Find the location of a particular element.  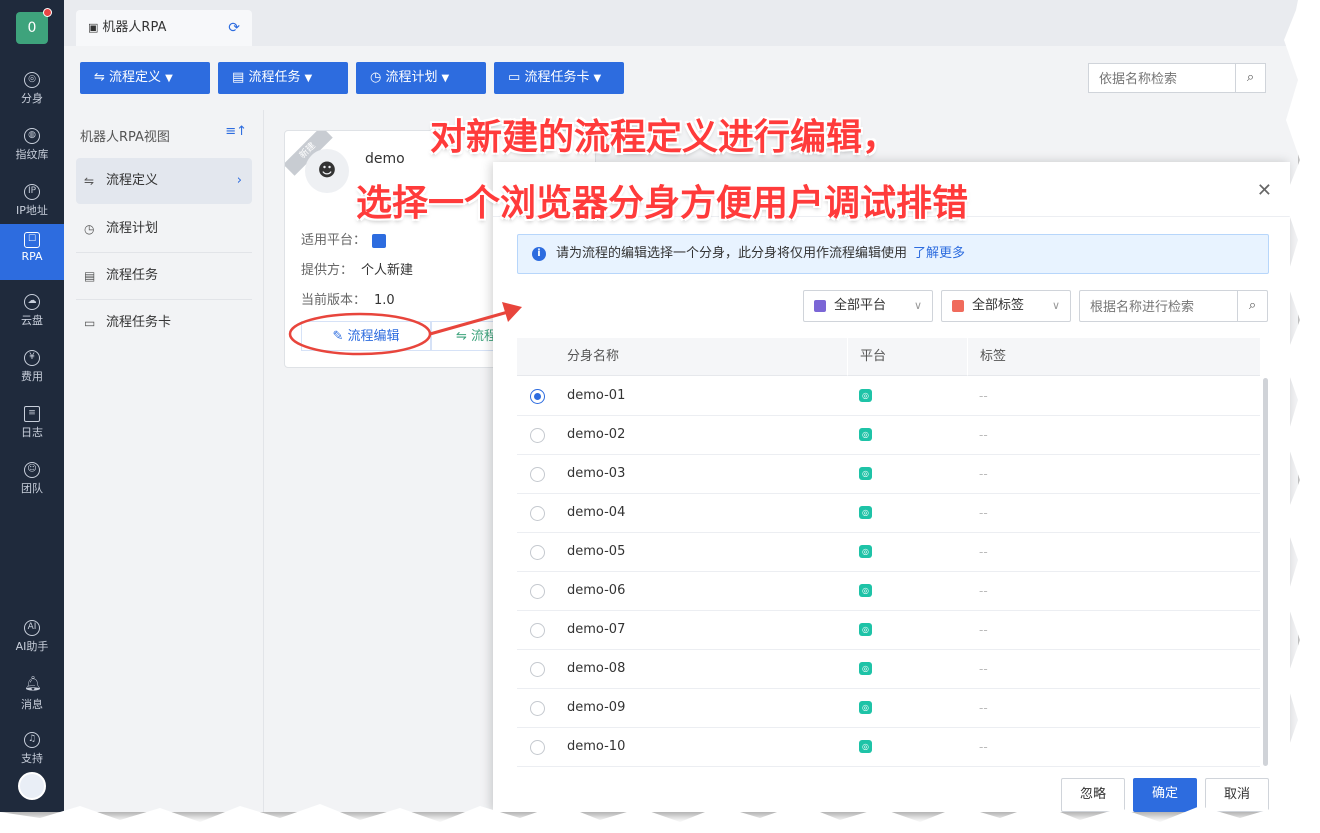

table-row: demo-03 ◎ -- is located at coordinates (888, 474).